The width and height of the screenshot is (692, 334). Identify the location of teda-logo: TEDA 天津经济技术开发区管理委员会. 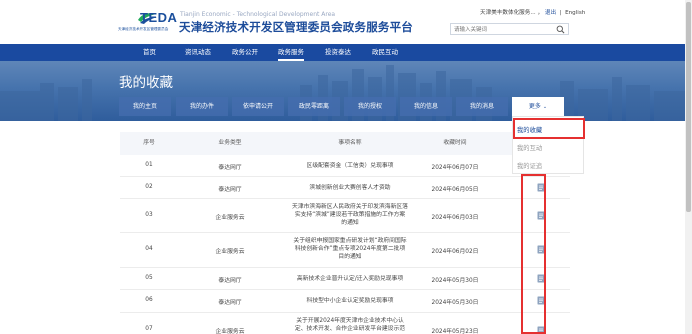
(148, 22).